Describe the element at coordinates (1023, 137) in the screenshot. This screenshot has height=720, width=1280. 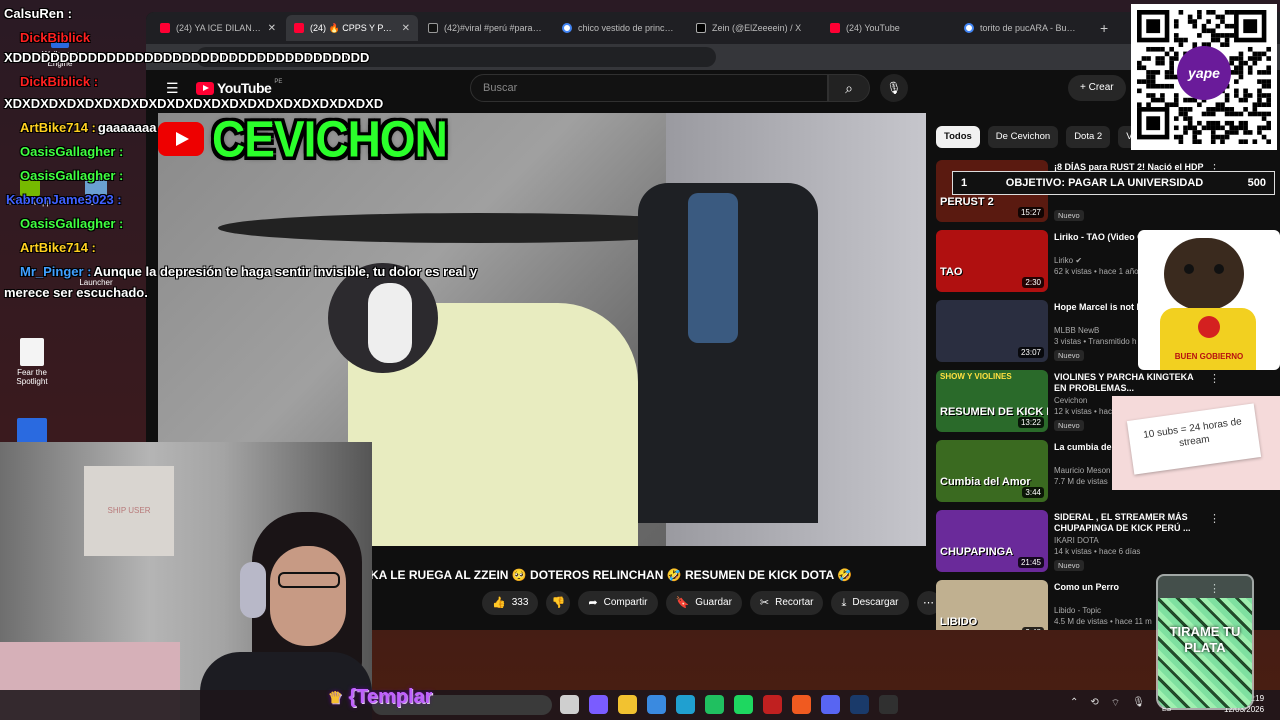
I see `chip-de-cevichon: De Cevichon` at that location.